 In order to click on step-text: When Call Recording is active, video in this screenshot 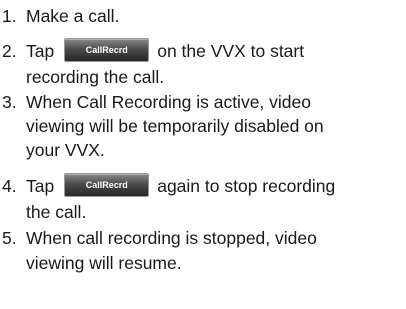, I will do `click(168, 102)`.